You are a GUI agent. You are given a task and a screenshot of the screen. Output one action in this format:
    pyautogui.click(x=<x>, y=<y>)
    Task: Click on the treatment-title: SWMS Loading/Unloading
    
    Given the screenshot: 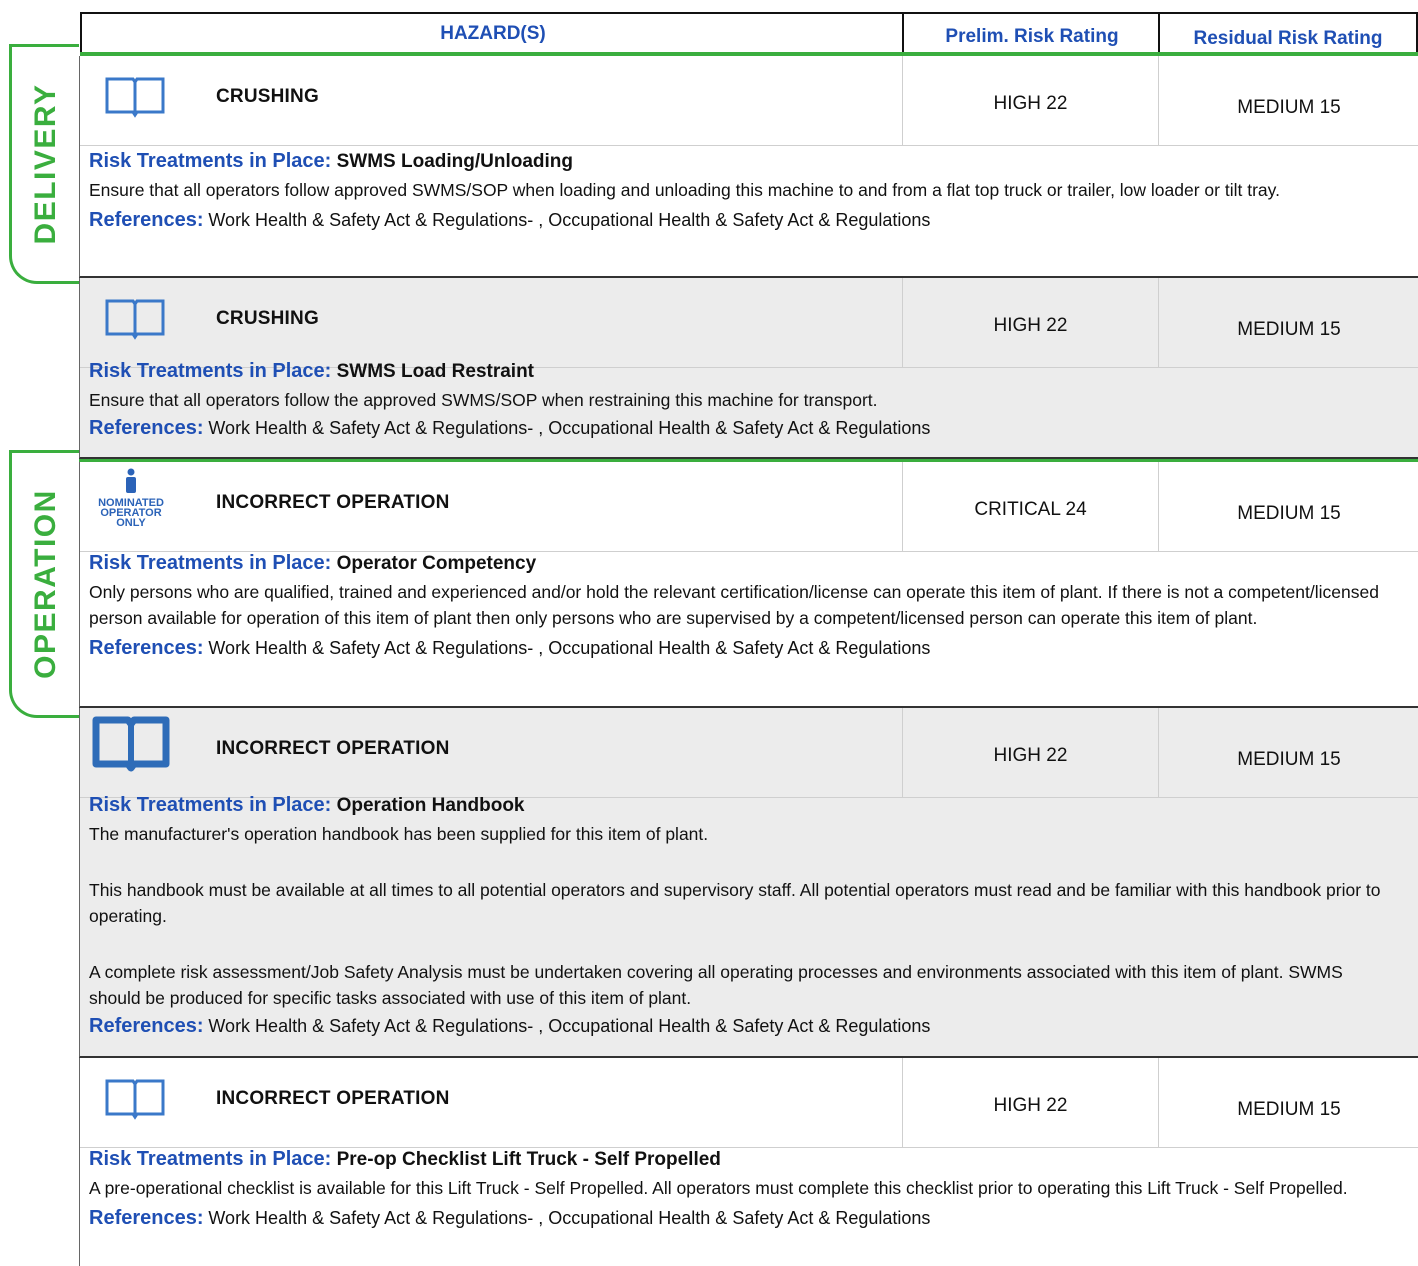 What is the action you would take?
    pyautogui.click(x=455, y=161)
    